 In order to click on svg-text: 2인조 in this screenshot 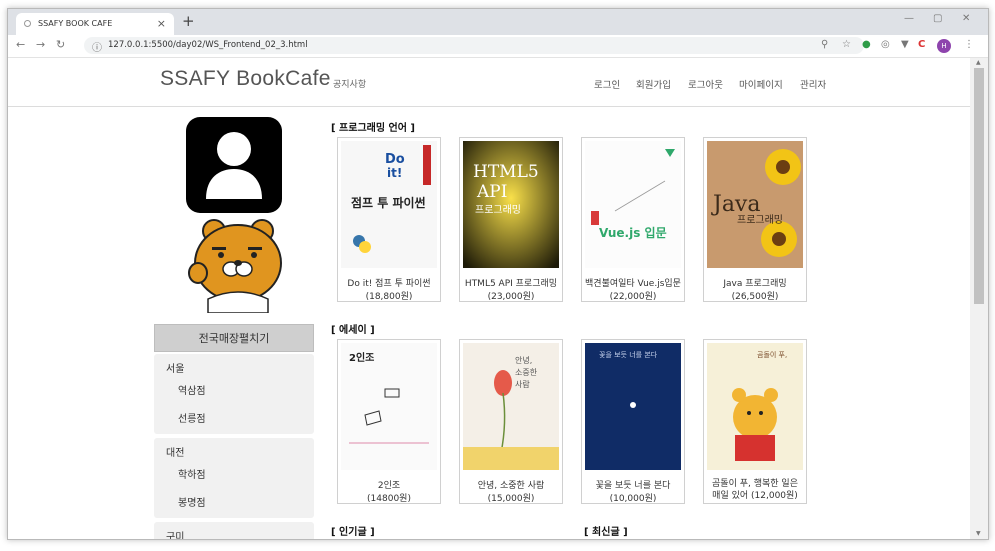, I will do `click(361, 357)`.